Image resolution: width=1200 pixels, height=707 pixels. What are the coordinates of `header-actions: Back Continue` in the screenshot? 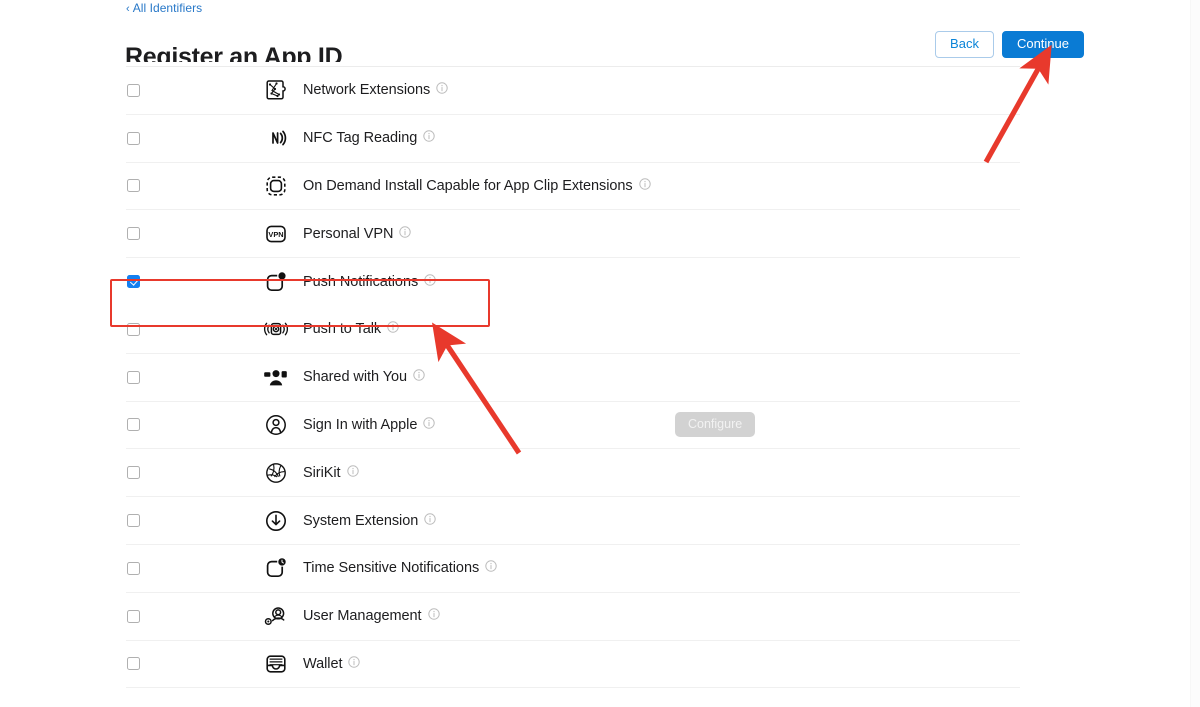 It's located at (1009, 44).